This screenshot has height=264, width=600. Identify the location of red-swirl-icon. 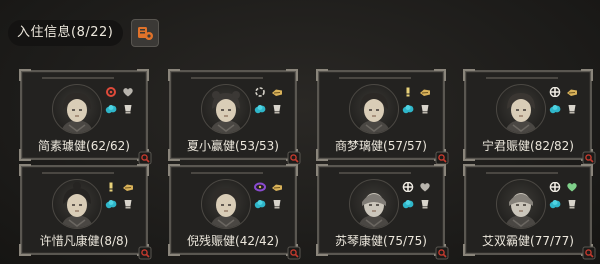
(111, 89).